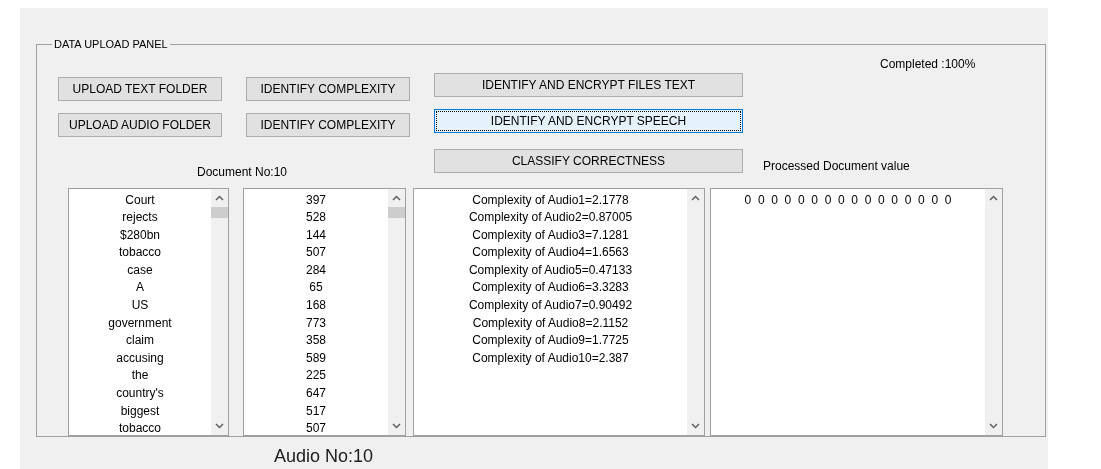 The height and width of the screenshot is (469, 1101). Describe the element at coordinates (140, 411) in the screenshot. I see `list-item: biggest` at that location.